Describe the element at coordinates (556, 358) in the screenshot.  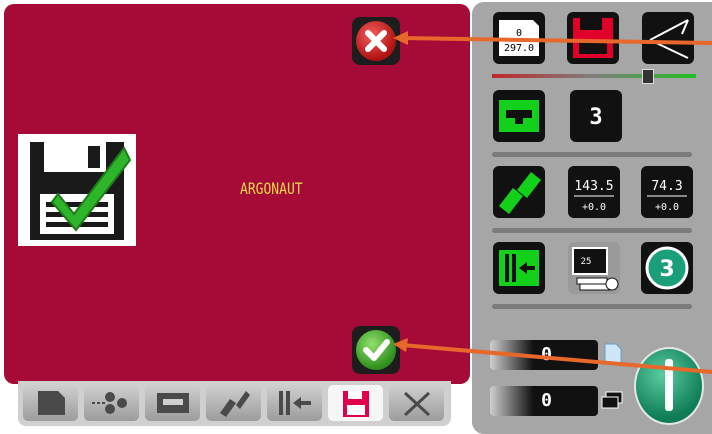
I see `arrow-to-confirm` at that location.